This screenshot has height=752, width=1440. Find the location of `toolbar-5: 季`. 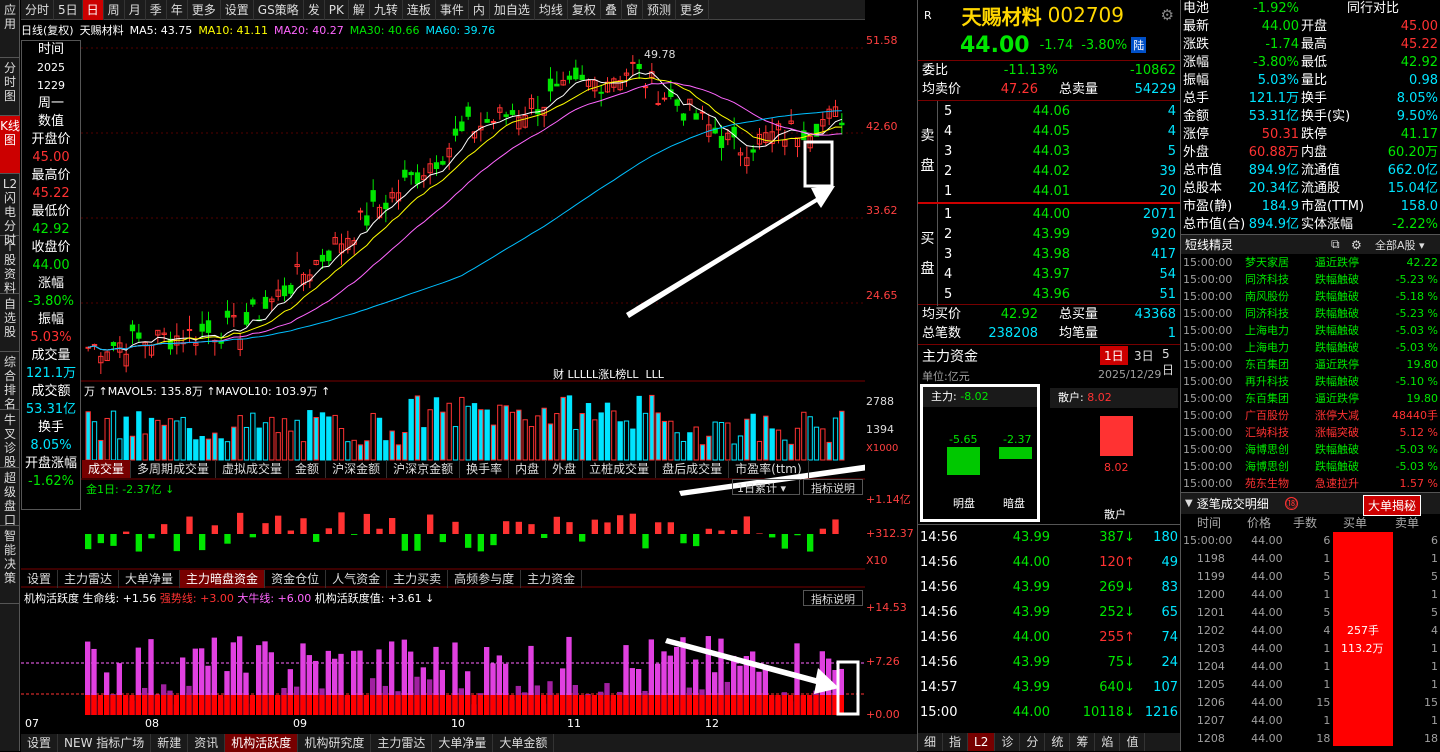

toolbar-5: 季 is located at coordinates (156, 10).